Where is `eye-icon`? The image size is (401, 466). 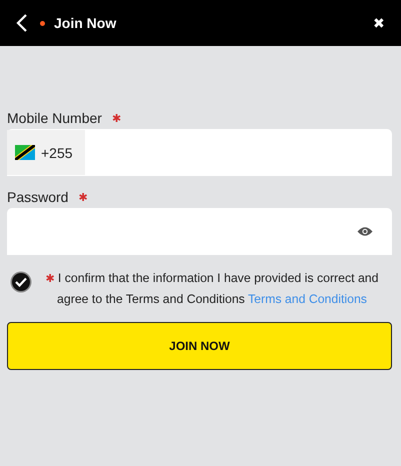 eye-icon is located at coordinates (365, 231).